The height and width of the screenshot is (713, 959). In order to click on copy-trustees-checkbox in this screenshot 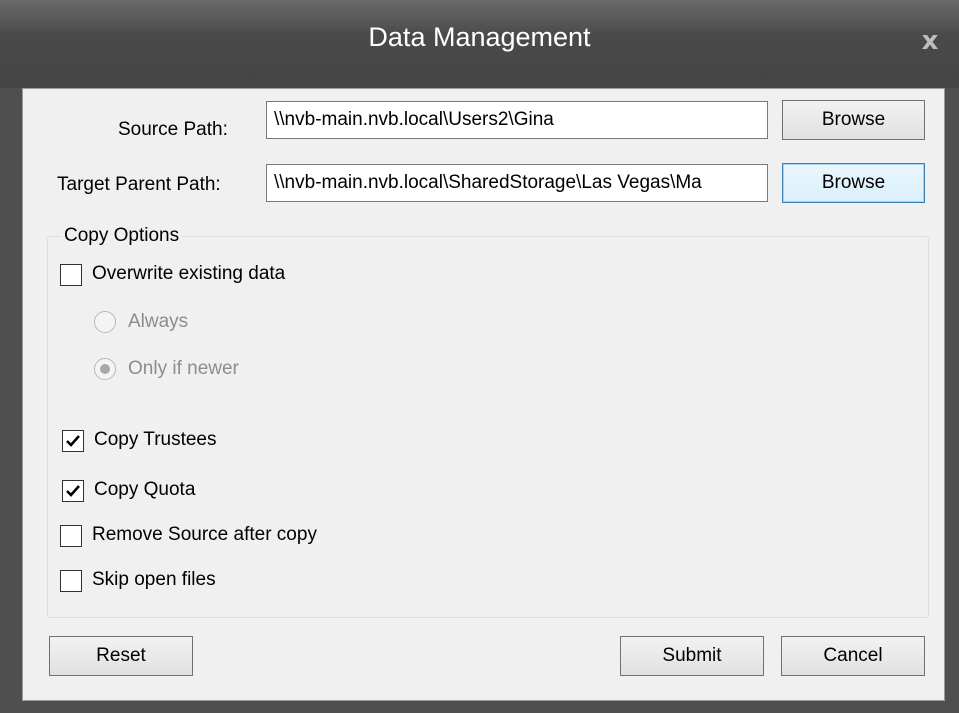, I will do `click(73, 441)`.